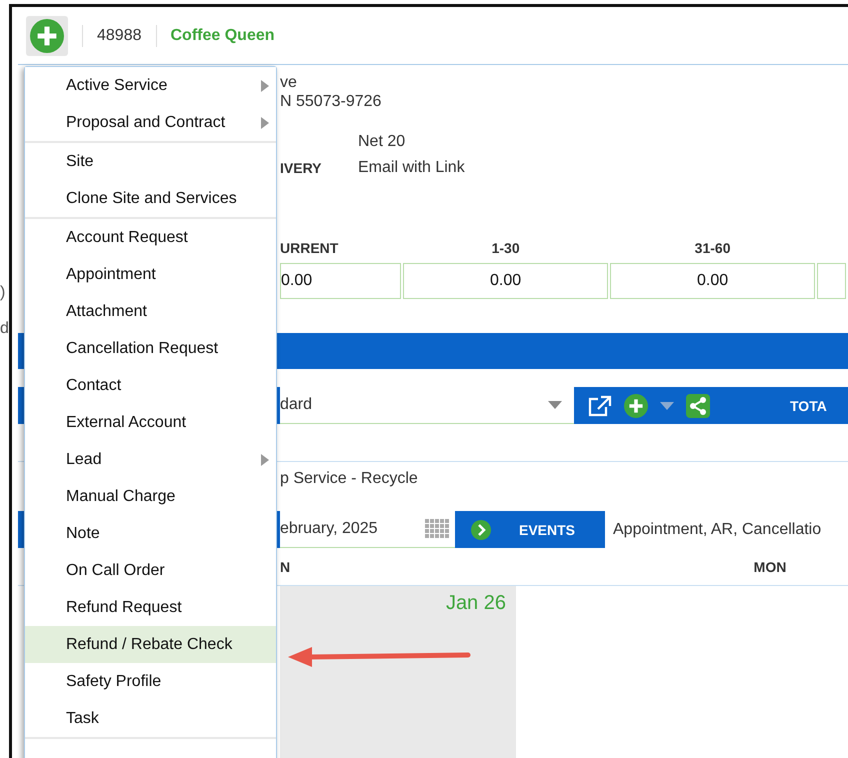 The height and width of the screenshot is (758, 848). Describe the element at coordinates (3, 293) in the screenshot. I see `edge-text: )` at that location.